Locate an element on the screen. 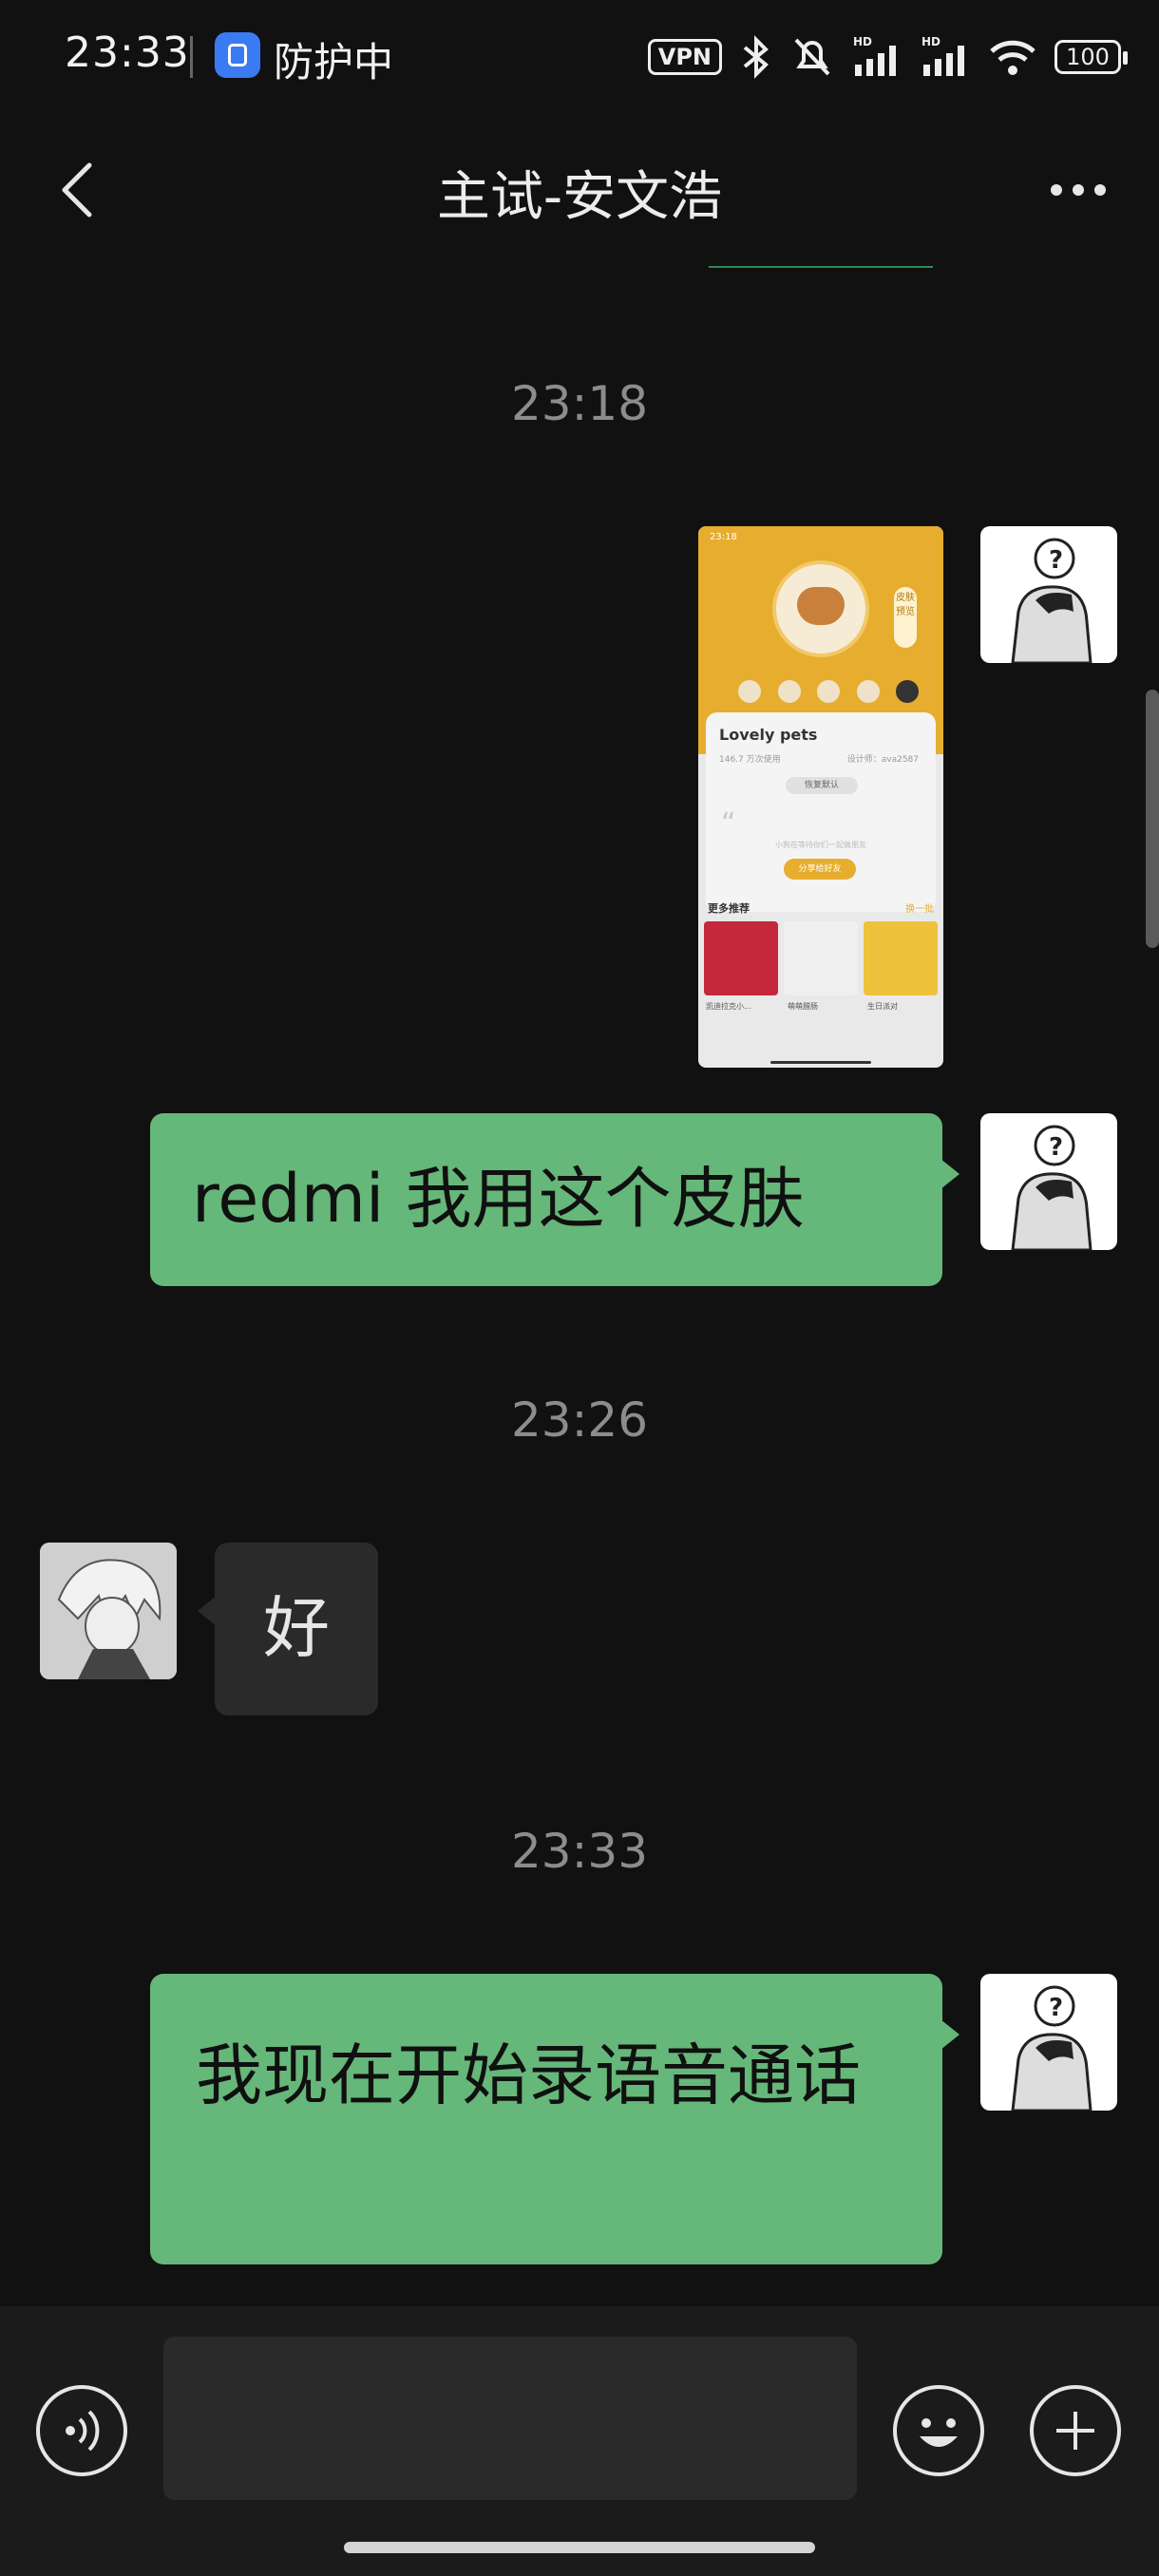 This screenshot has height=2576, width=1159. message-text: redmi 我用这个皮肤 is located at coordinates (498, 1199).